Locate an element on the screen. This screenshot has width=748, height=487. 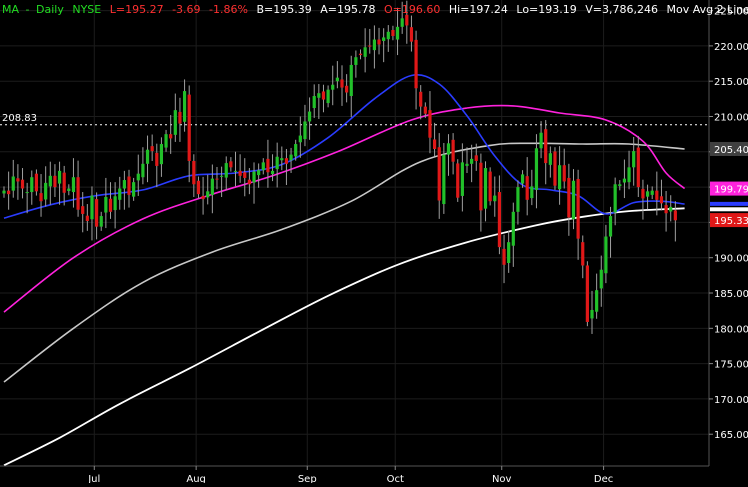
header-volume: V=3,786,246 is located at coordinates (621, 9).